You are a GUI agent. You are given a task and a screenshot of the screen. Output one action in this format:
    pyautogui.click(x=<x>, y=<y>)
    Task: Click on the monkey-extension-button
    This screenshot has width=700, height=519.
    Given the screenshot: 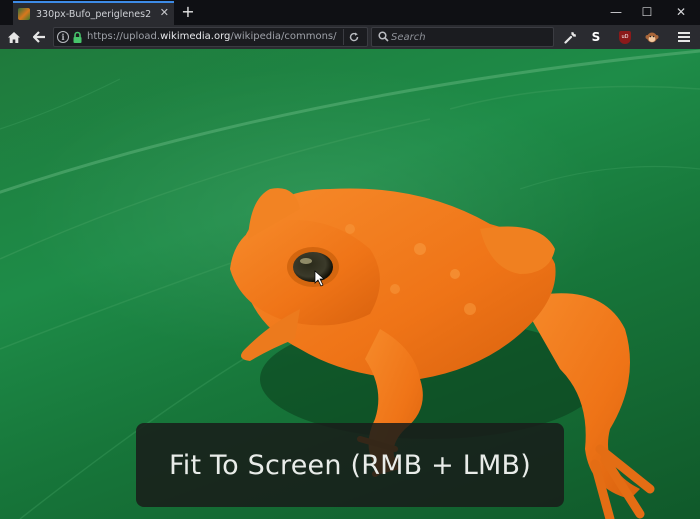 What is the action you would take?
    pyautogui.click(x=652, y=37)
    